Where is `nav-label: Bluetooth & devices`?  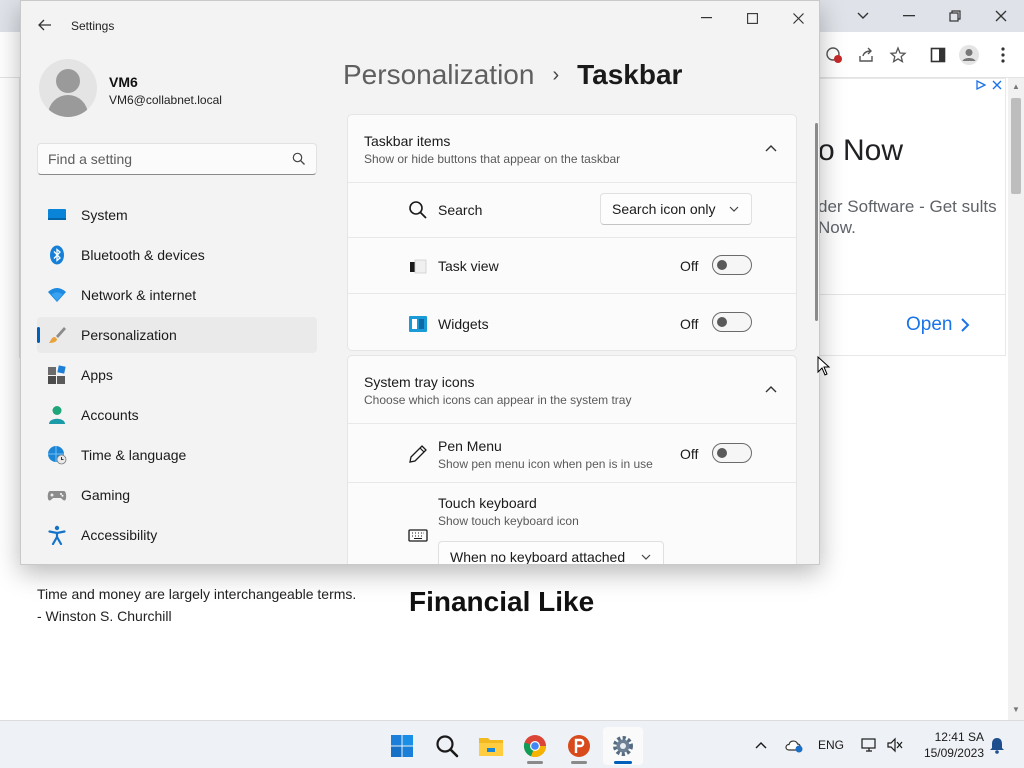
nav-label: Bluetooth & devices is located at coordinates (143, 255).